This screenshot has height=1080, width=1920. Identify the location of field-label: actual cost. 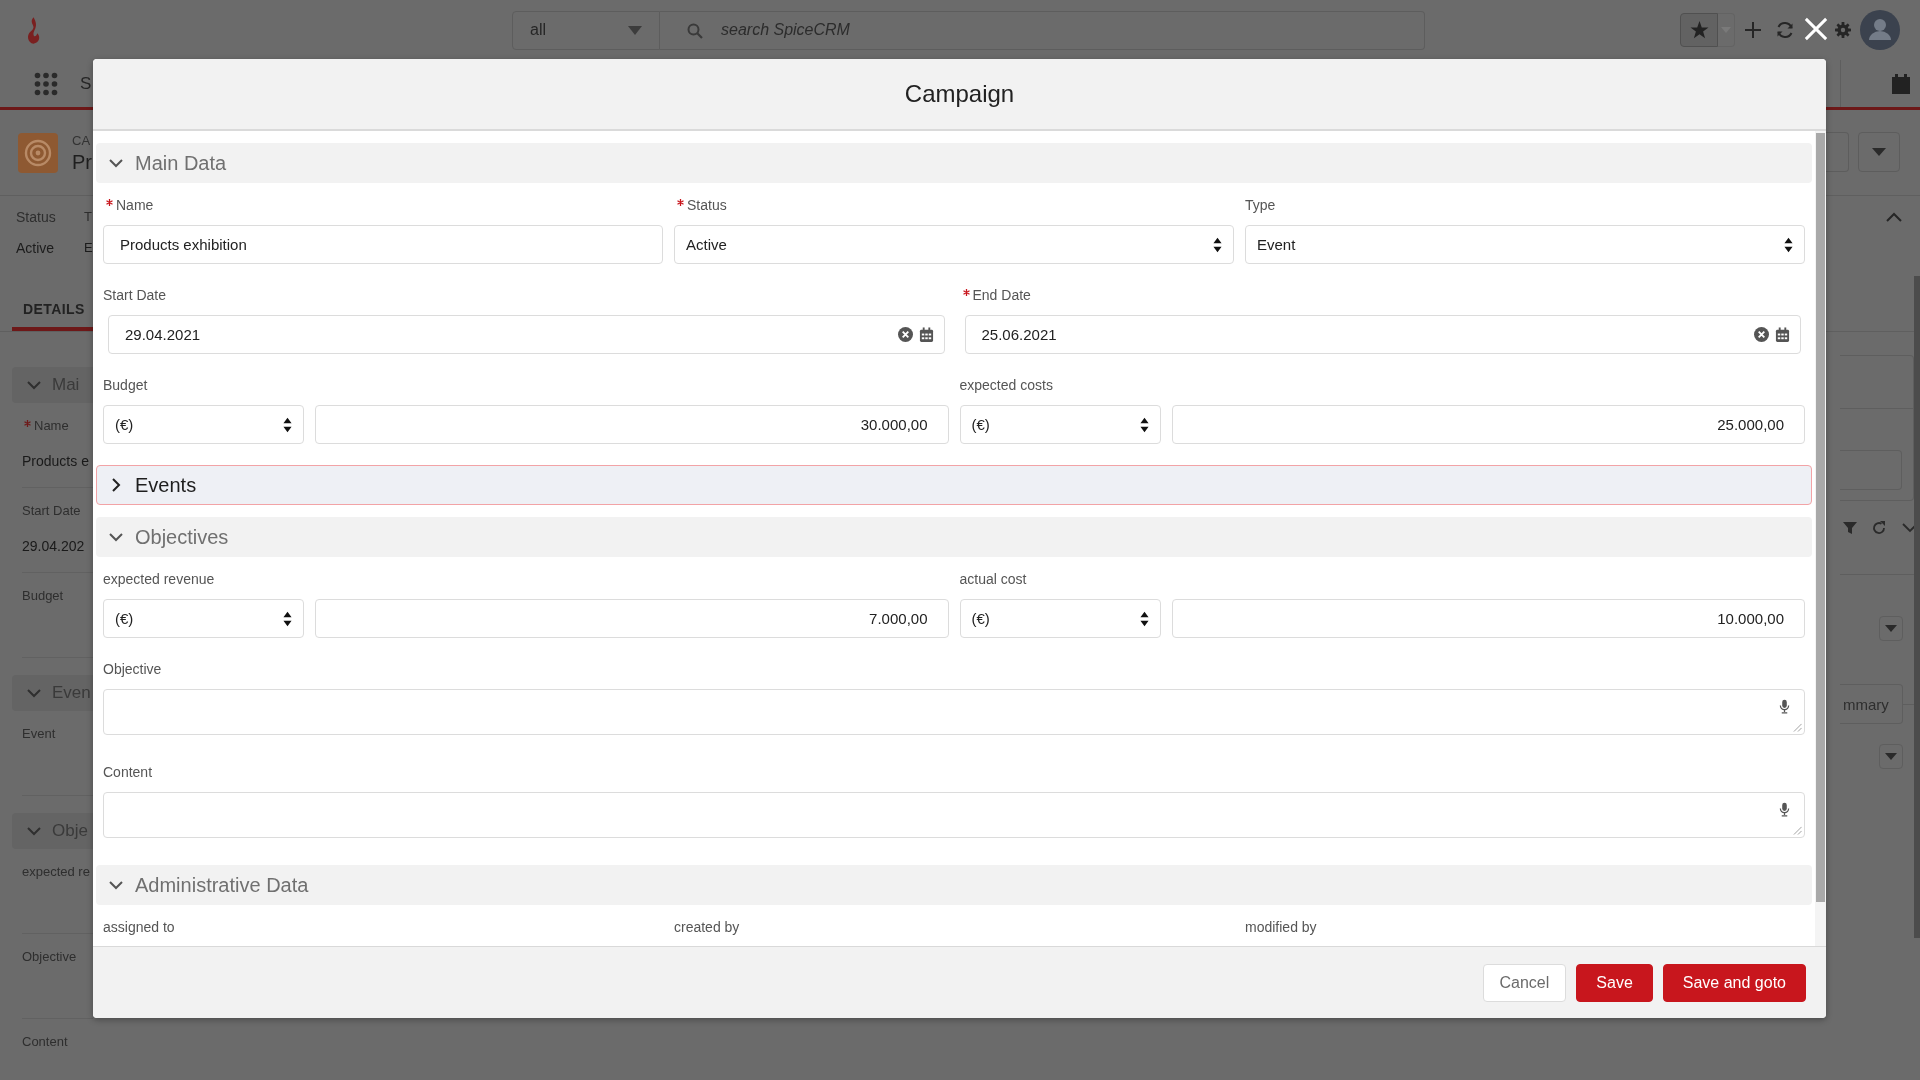
(993, 579).